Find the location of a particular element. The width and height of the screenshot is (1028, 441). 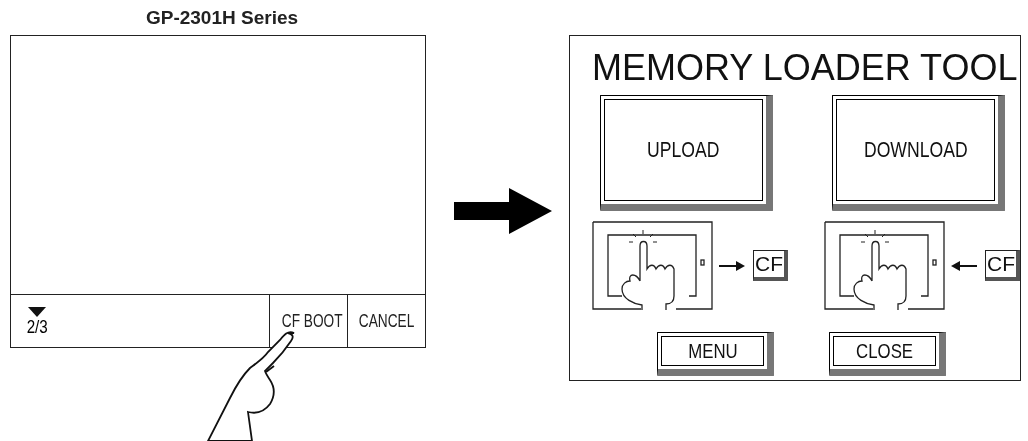

page-indicator: 2/3 is located at coordinates (37, 326).